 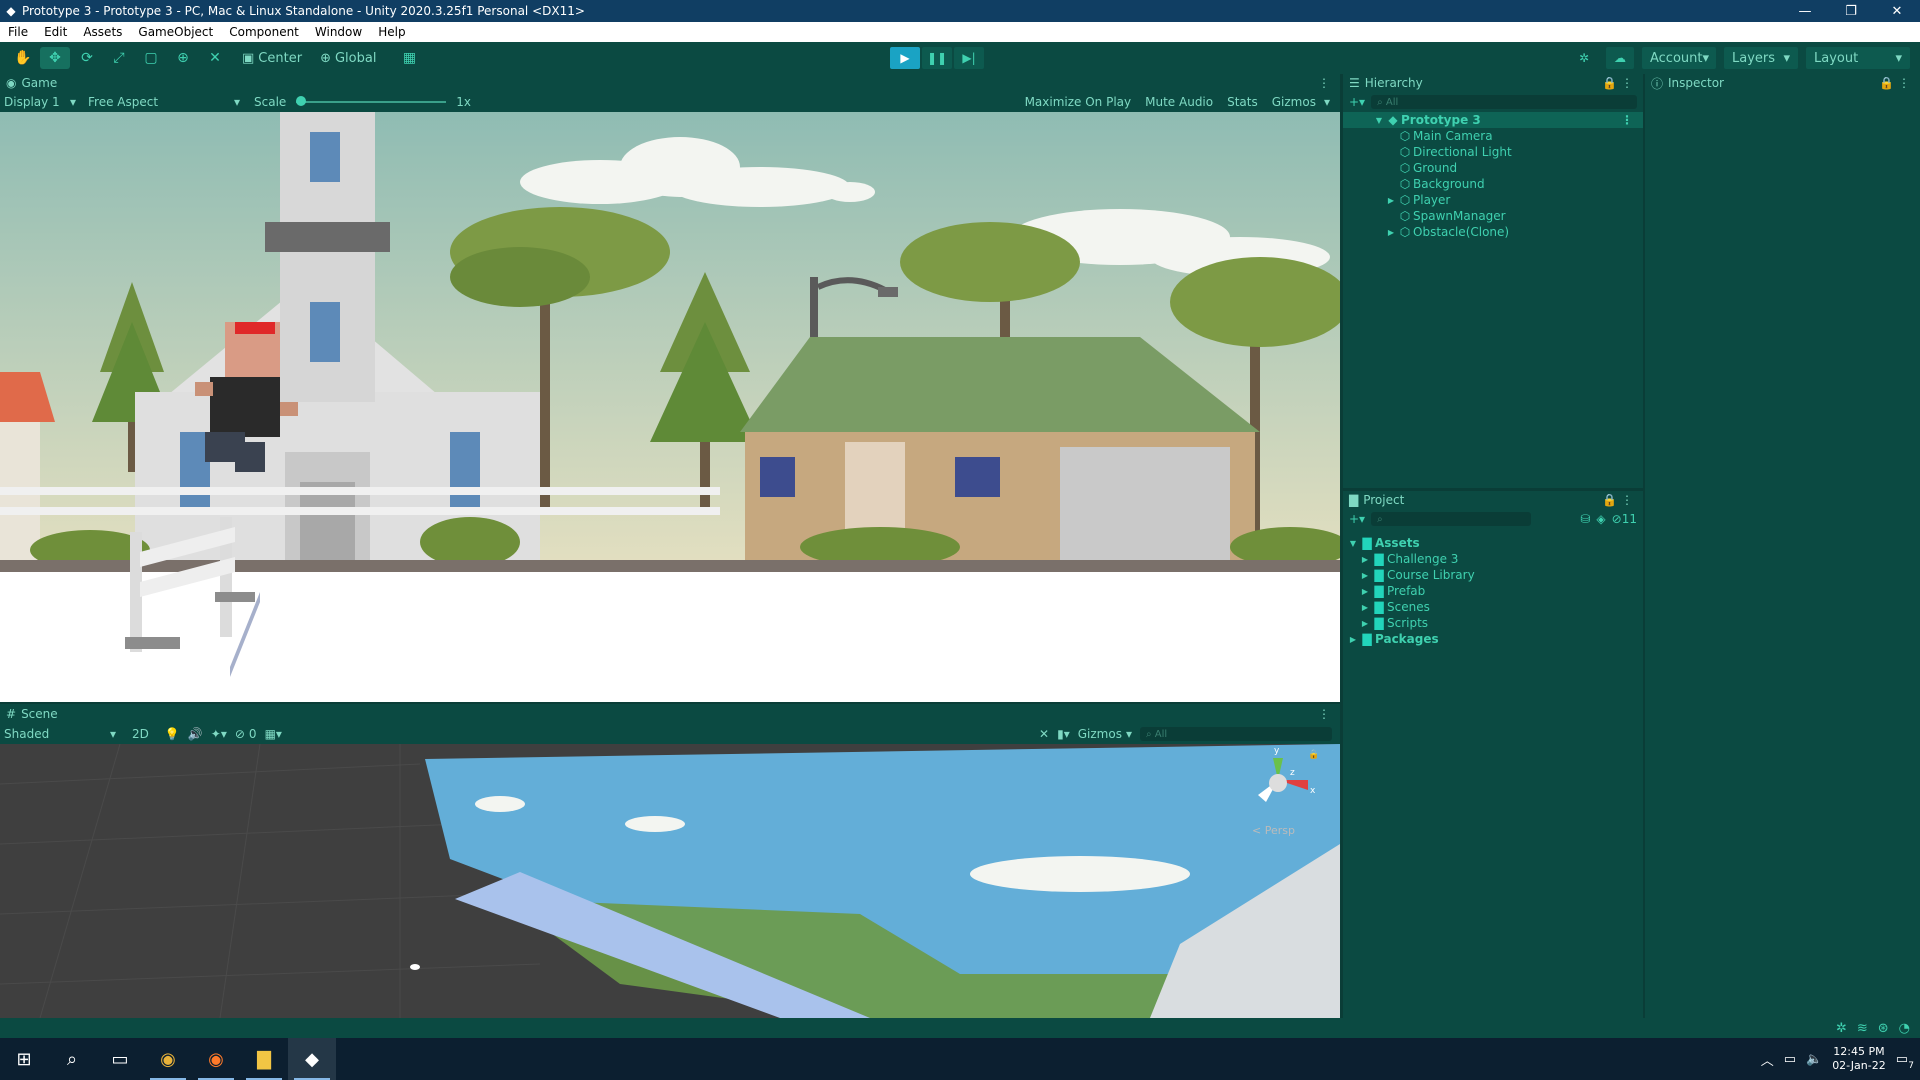 I want to click on expand-arrow-icon: ▼, so click(x=1379, y=120).